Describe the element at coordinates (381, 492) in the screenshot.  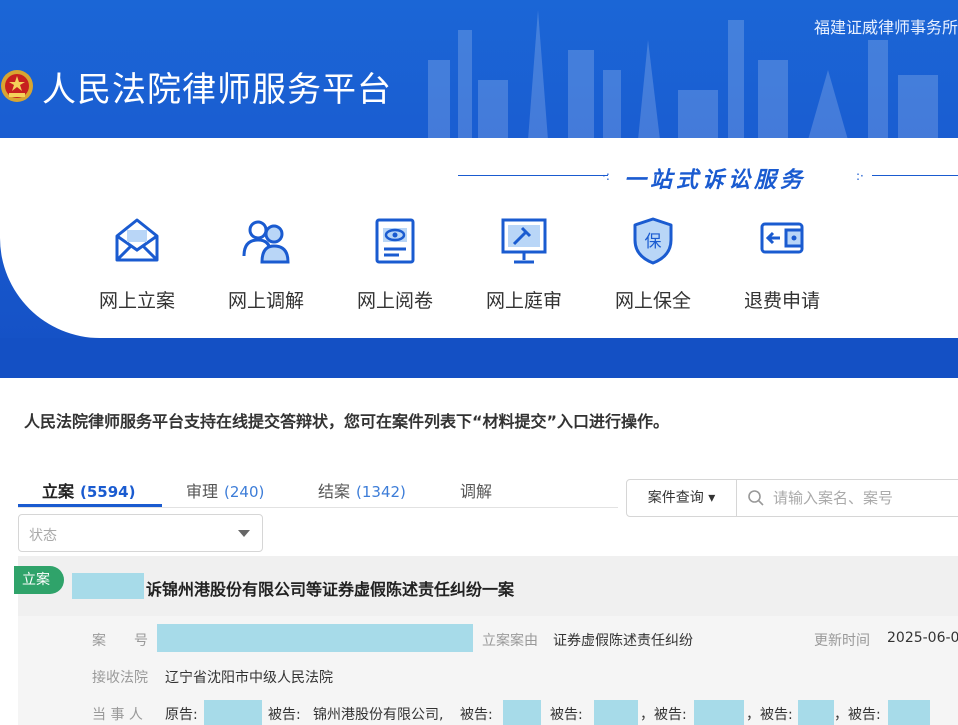
I see `tab-count: (1342)` at that location.